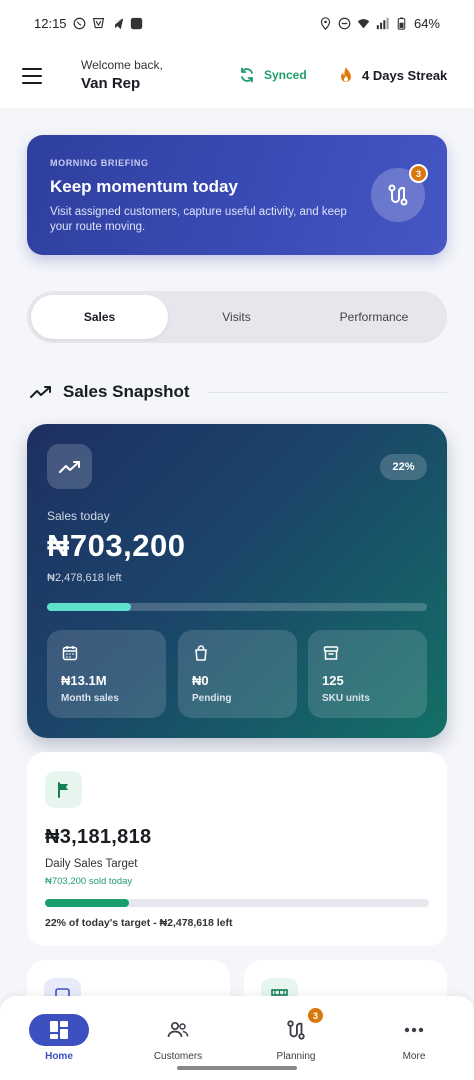  I want to click on welcome-block: Welcome back, Van Rep, so click(122, 75).